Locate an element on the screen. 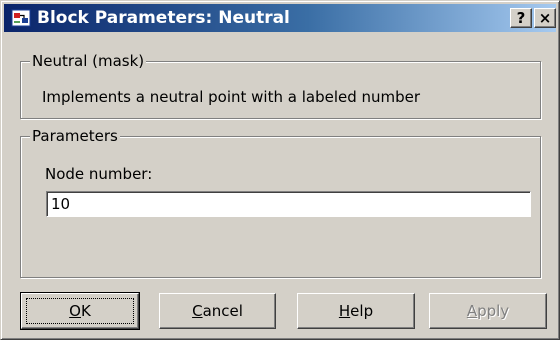 This screenshot has height=340, width=560. focus-rect is located at coordinates (80, 311).